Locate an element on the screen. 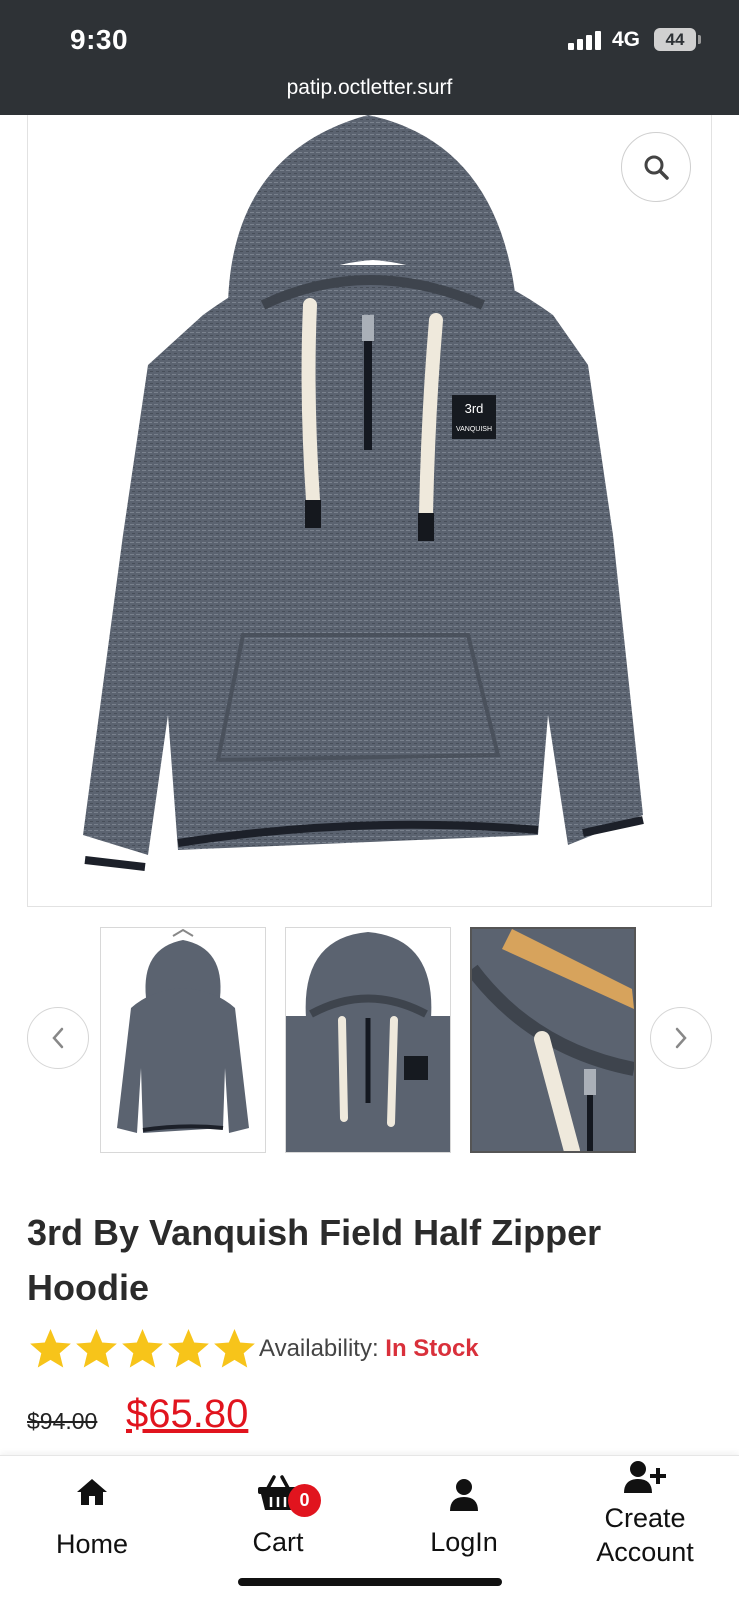  search-icon is located at coordinates (656, 167).